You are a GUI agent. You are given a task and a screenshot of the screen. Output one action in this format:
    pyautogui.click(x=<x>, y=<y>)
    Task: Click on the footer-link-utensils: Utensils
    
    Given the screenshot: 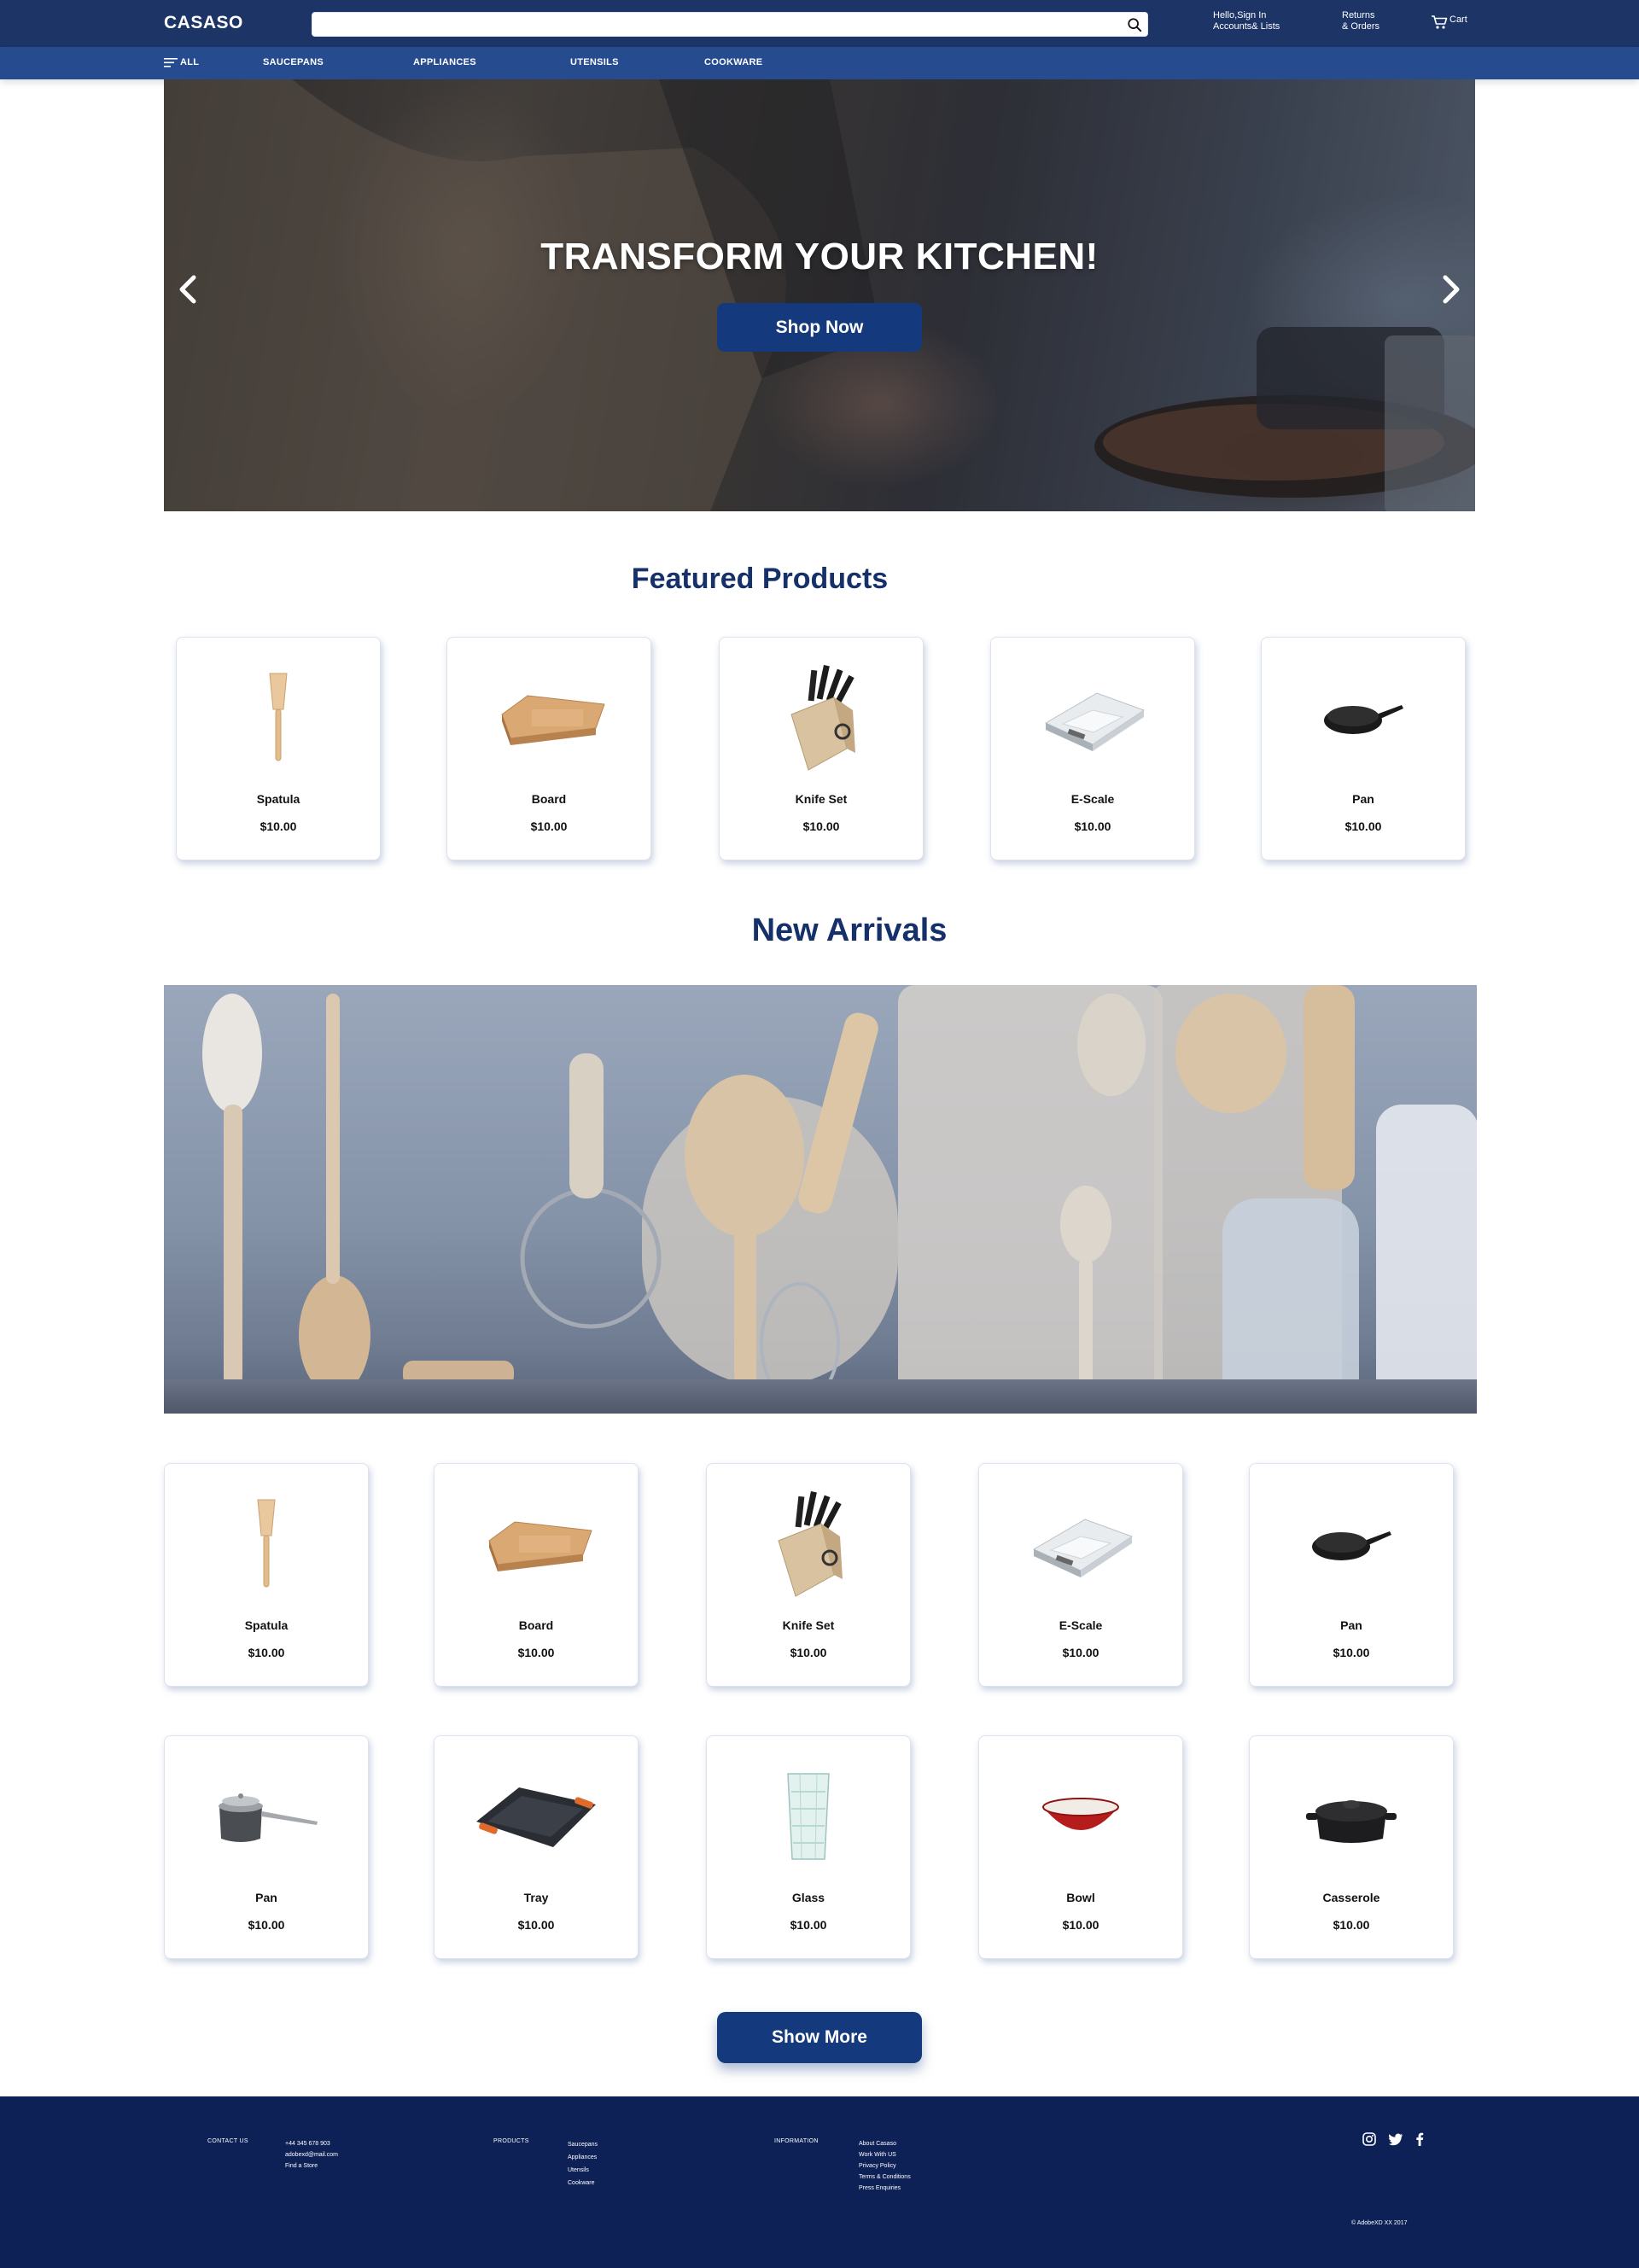 What is the action you would take?
    pyautogui.click(x=583, y=2170)
    